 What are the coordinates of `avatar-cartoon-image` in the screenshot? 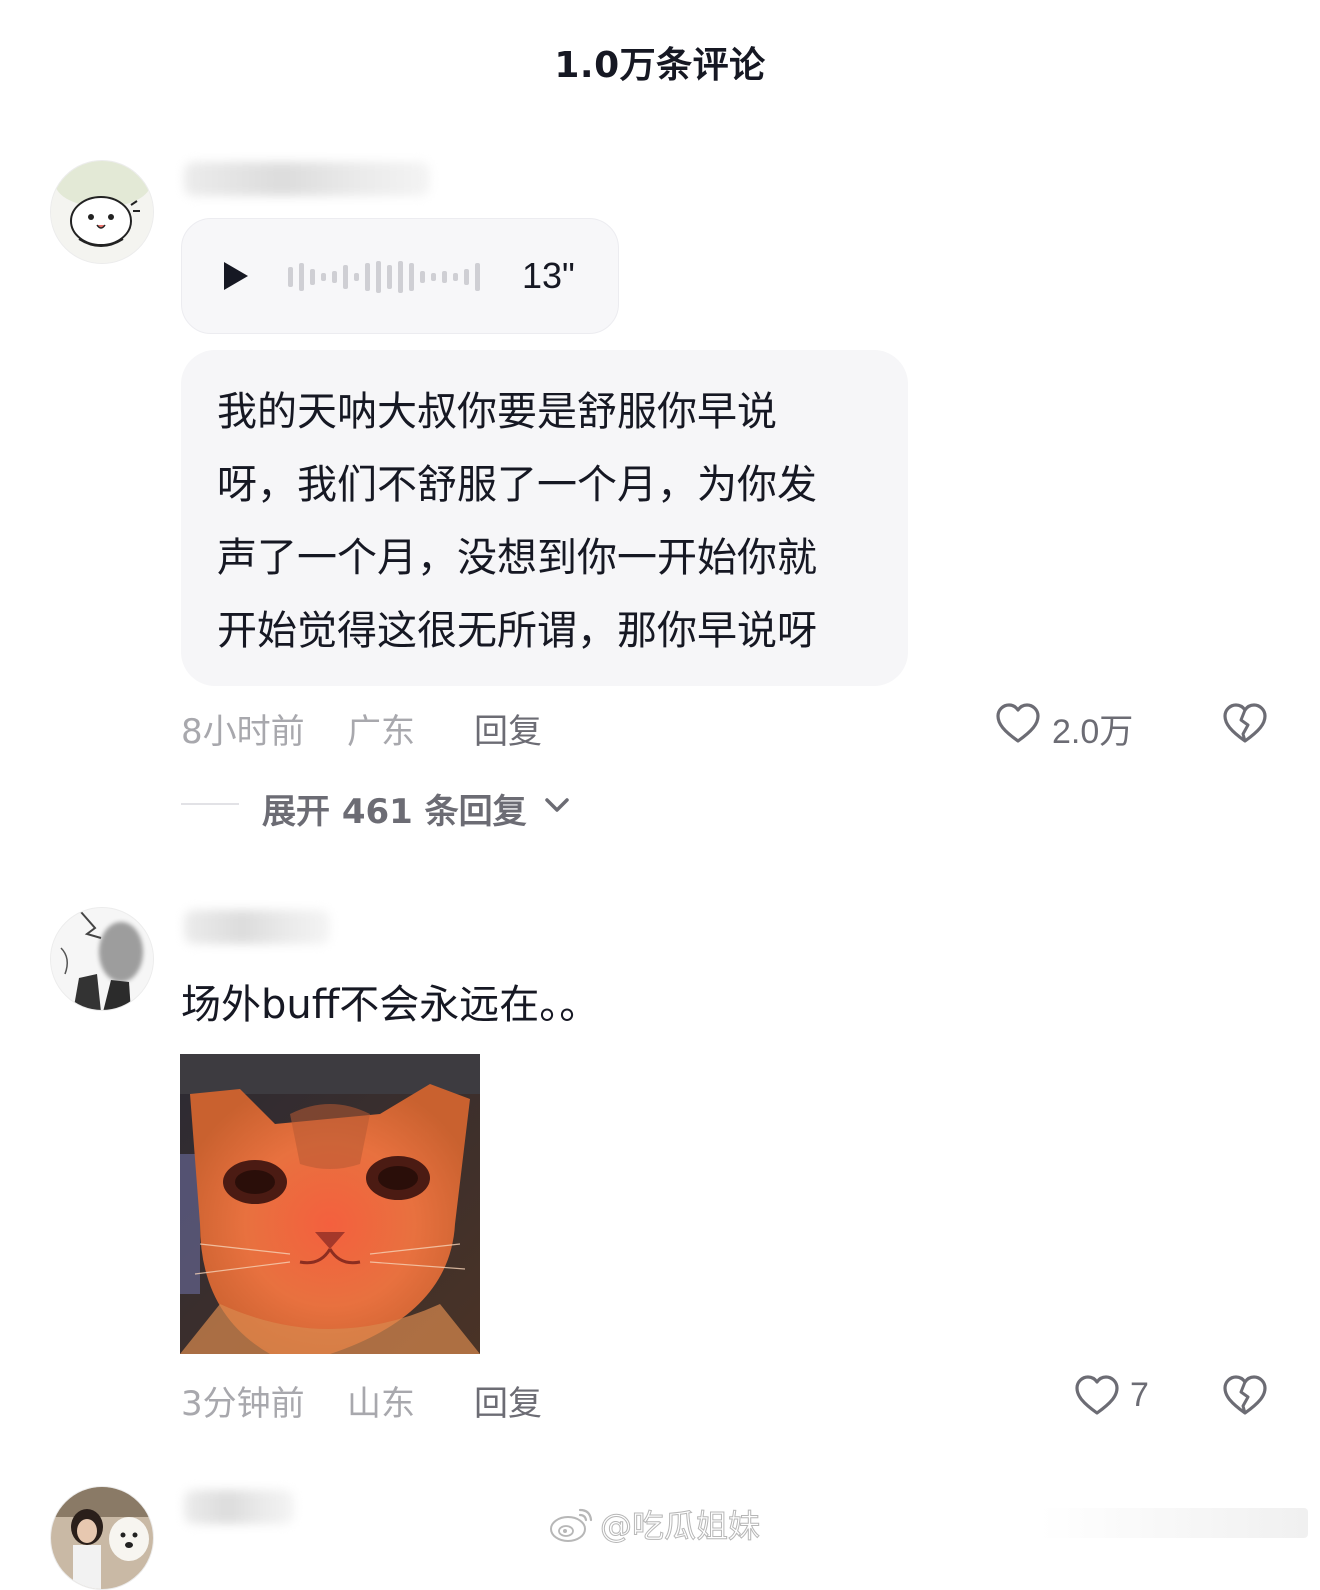 It's located at (102, 212).